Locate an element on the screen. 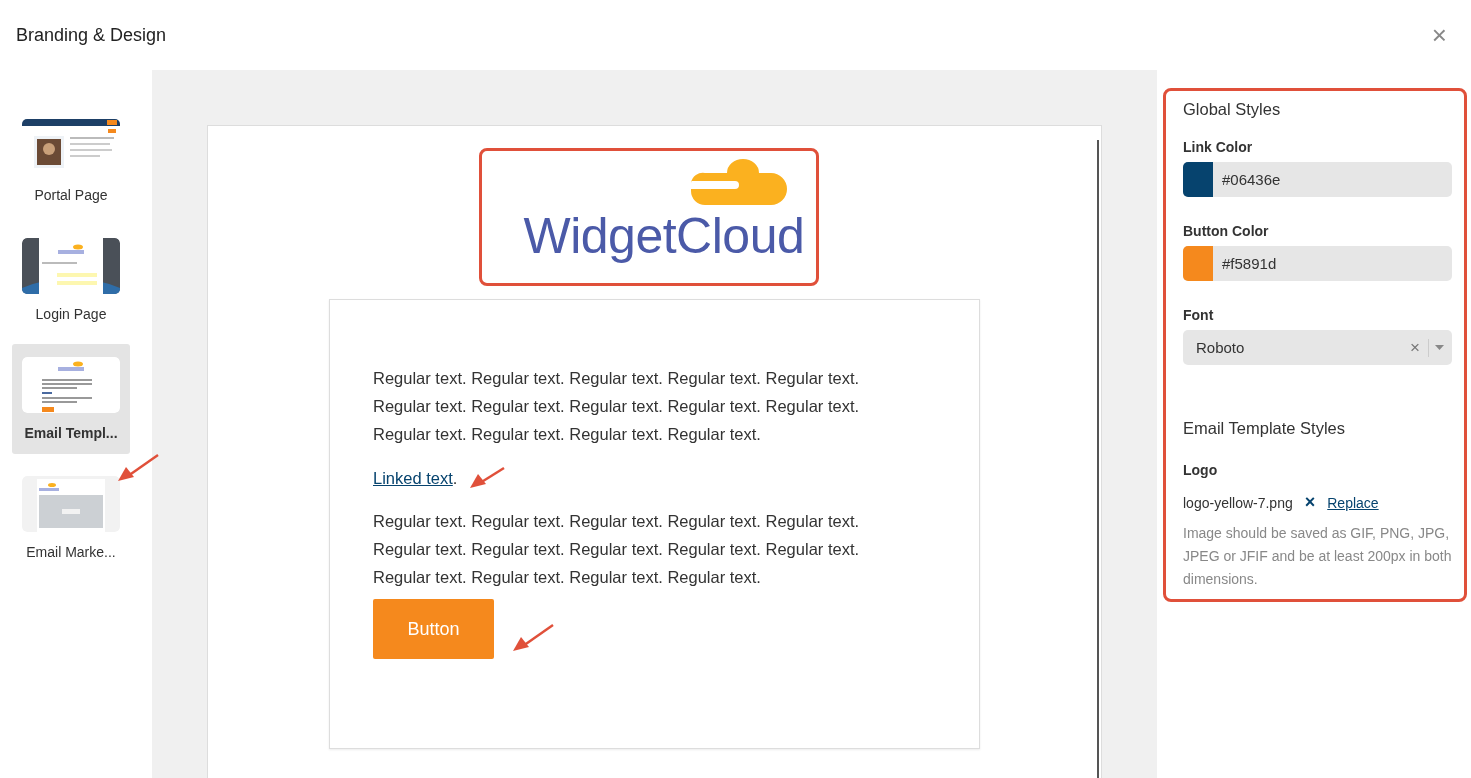  section-title: Global Styles is located at coordinates (1232, 109).